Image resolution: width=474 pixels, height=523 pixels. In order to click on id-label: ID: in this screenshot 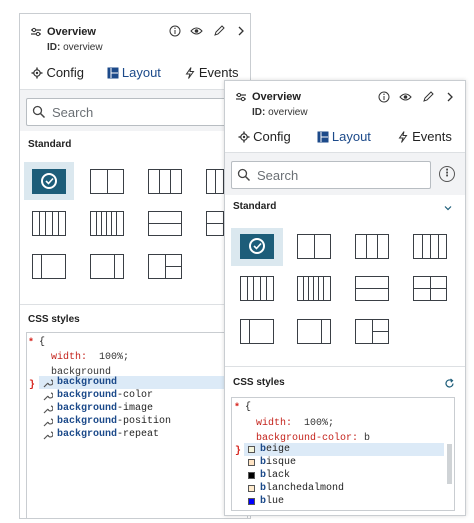, I will do `click(259, 112)`.